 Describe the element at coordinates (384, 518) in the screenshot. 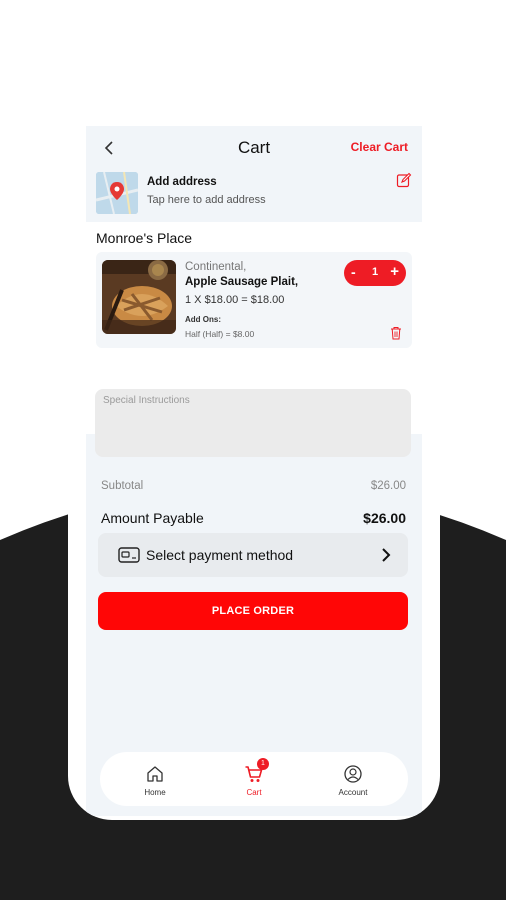

I see `amount-payable-value: $26.00` at that location.